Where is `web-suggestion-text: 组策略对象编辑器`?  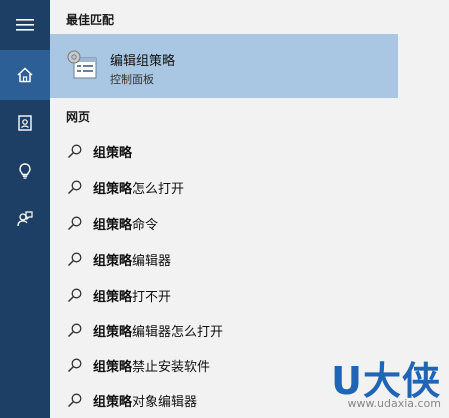
web-suggestion-text: 组策略对象编辑器 is located at coordinates (145, 402).